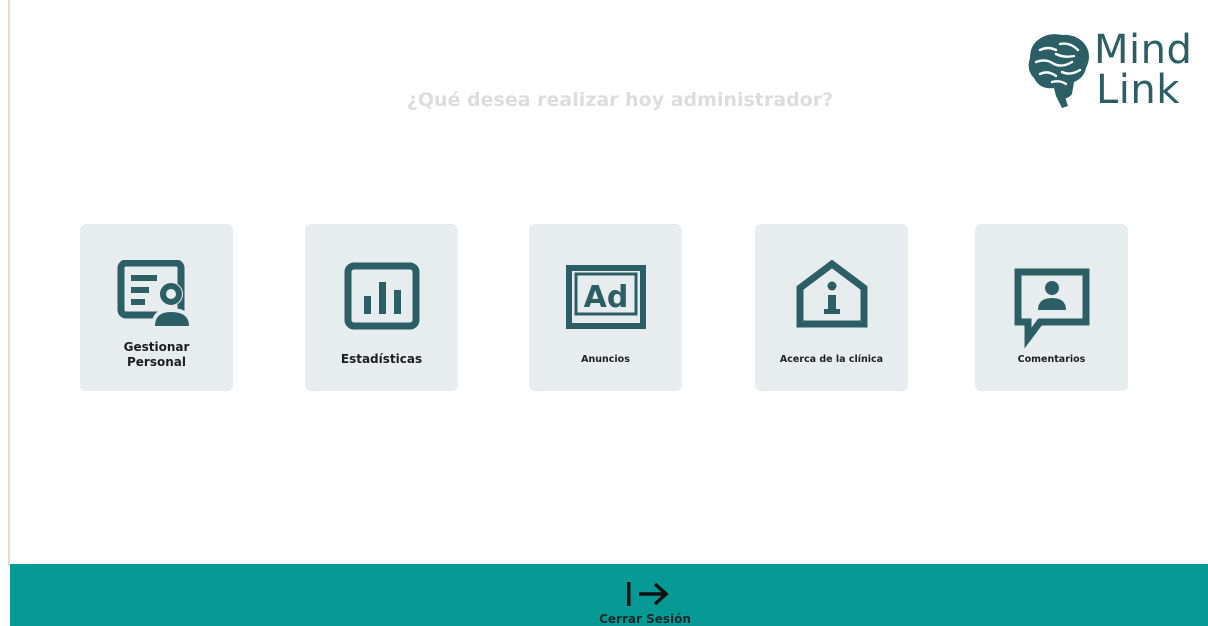  I want to click on card-comentarios: Comentarios, so click(1051, 307).